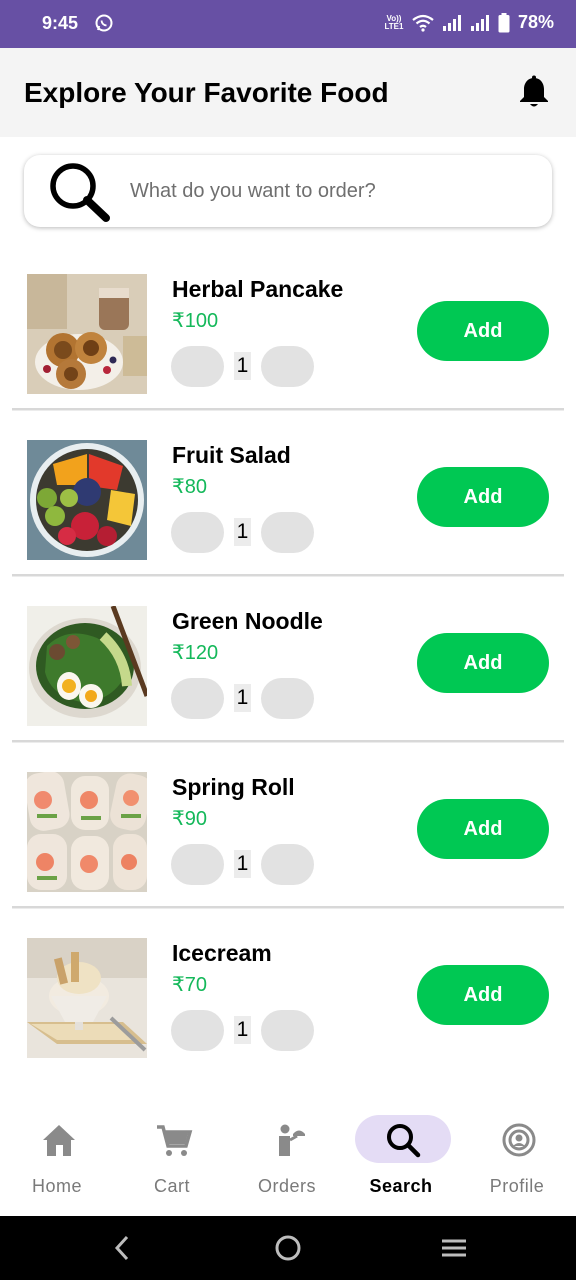 The width and height of the screenshot is (576, 1280). Describe the element at coordinates (288, 493) in the screenshot. I see `food-card-fruit-salad: Fruit Salad ₹80 1 Add` at that location.